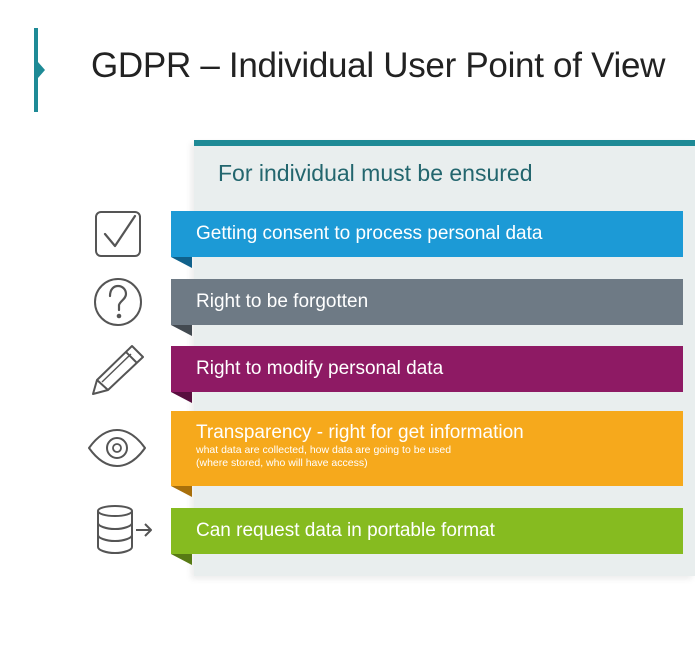 The width and height of the screenshot is (695, 656). What do you see at coordinates (123, 530) in the screenshot?
I see `database-export-icon` at bounding box center [123, 530].